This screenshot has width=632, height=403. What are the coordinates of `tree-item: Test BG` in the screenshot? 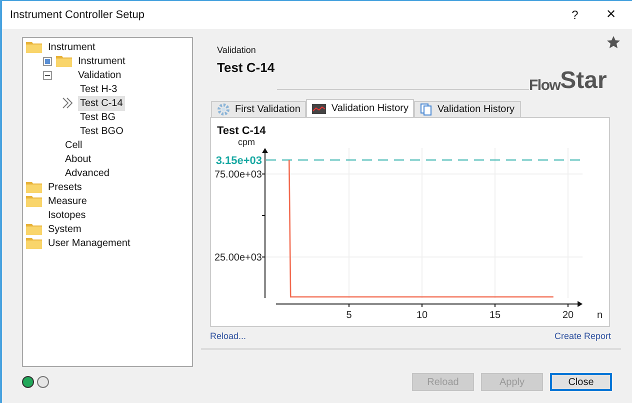 It's located at (98, 117).